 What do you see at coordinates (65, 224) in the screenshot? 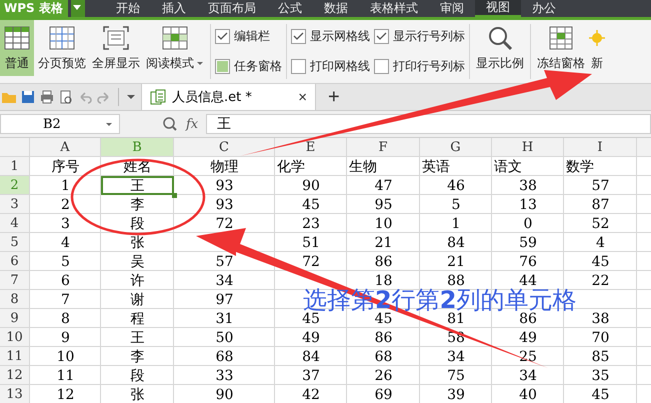
I see `table-cell: 3` at bounding box center [65, 224].